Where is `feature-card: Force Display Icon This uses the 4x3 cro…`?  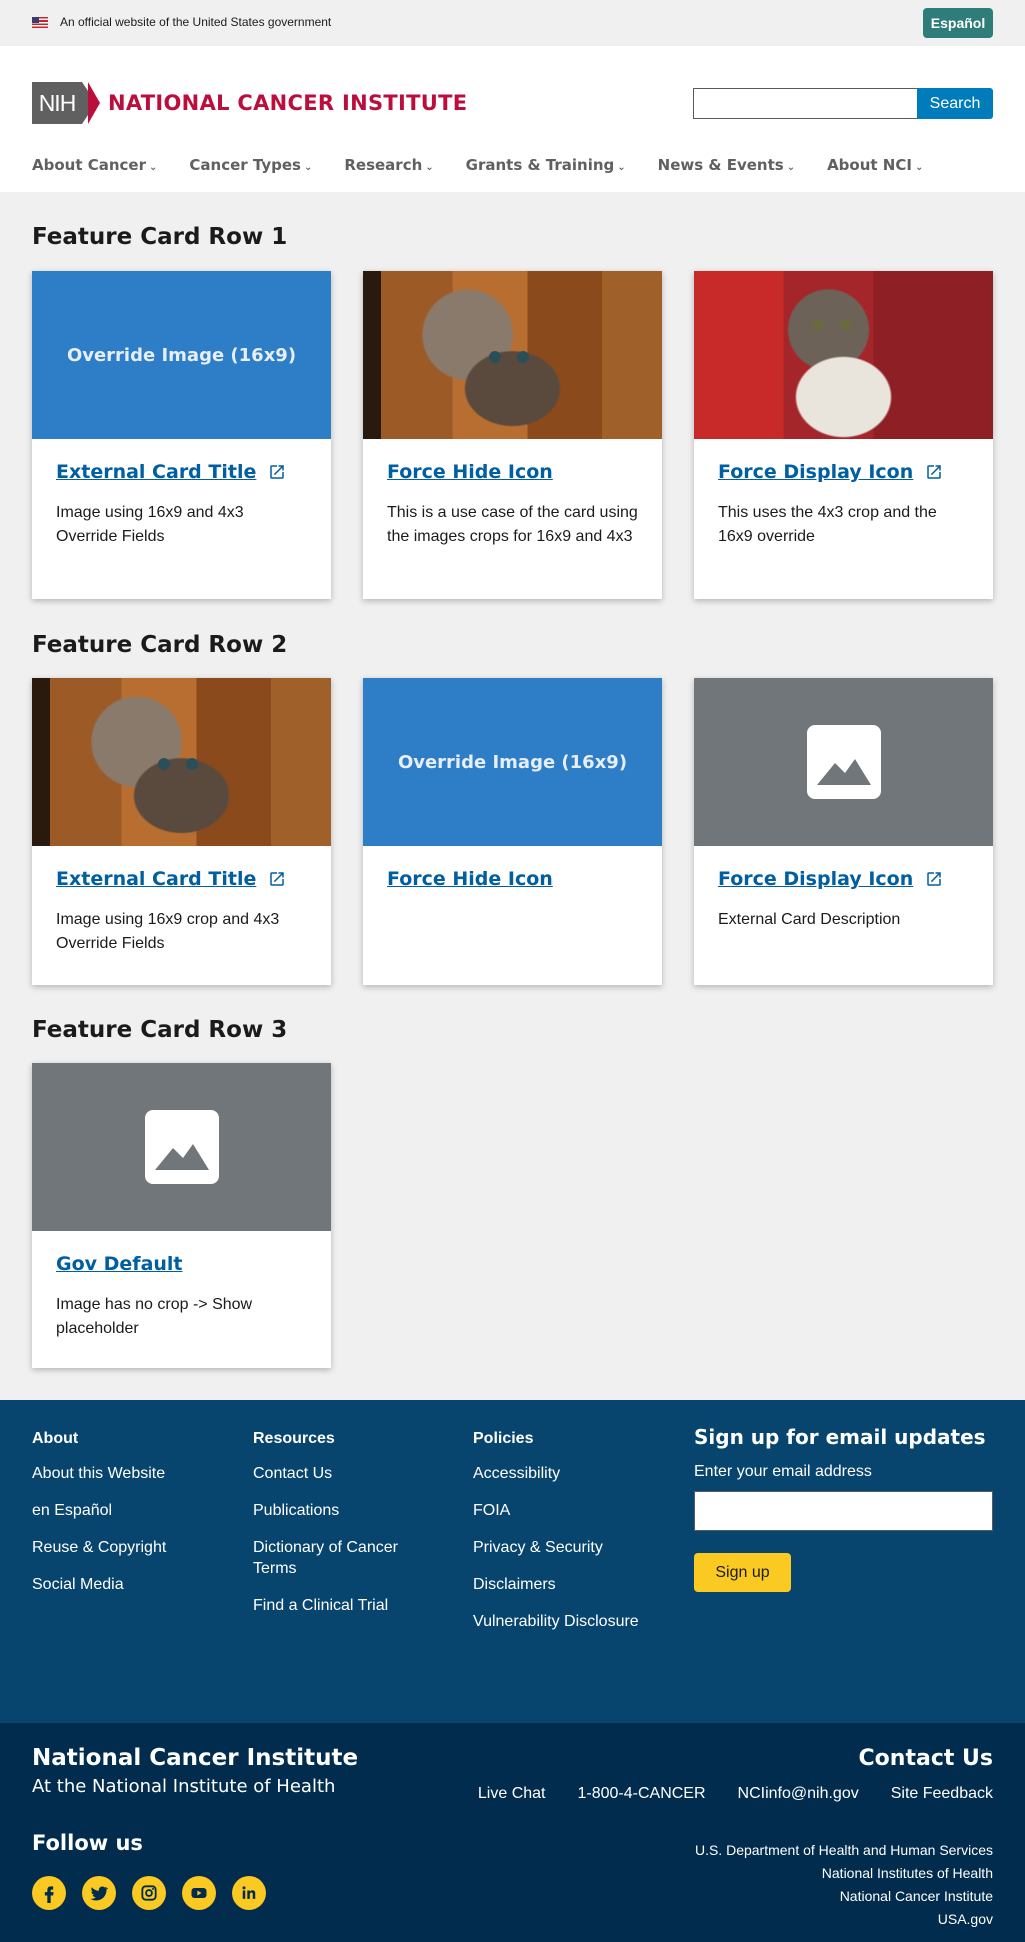 feature-card: Force Display Icon This uses the 4x3 cro… is located at coordinates (843, 435).